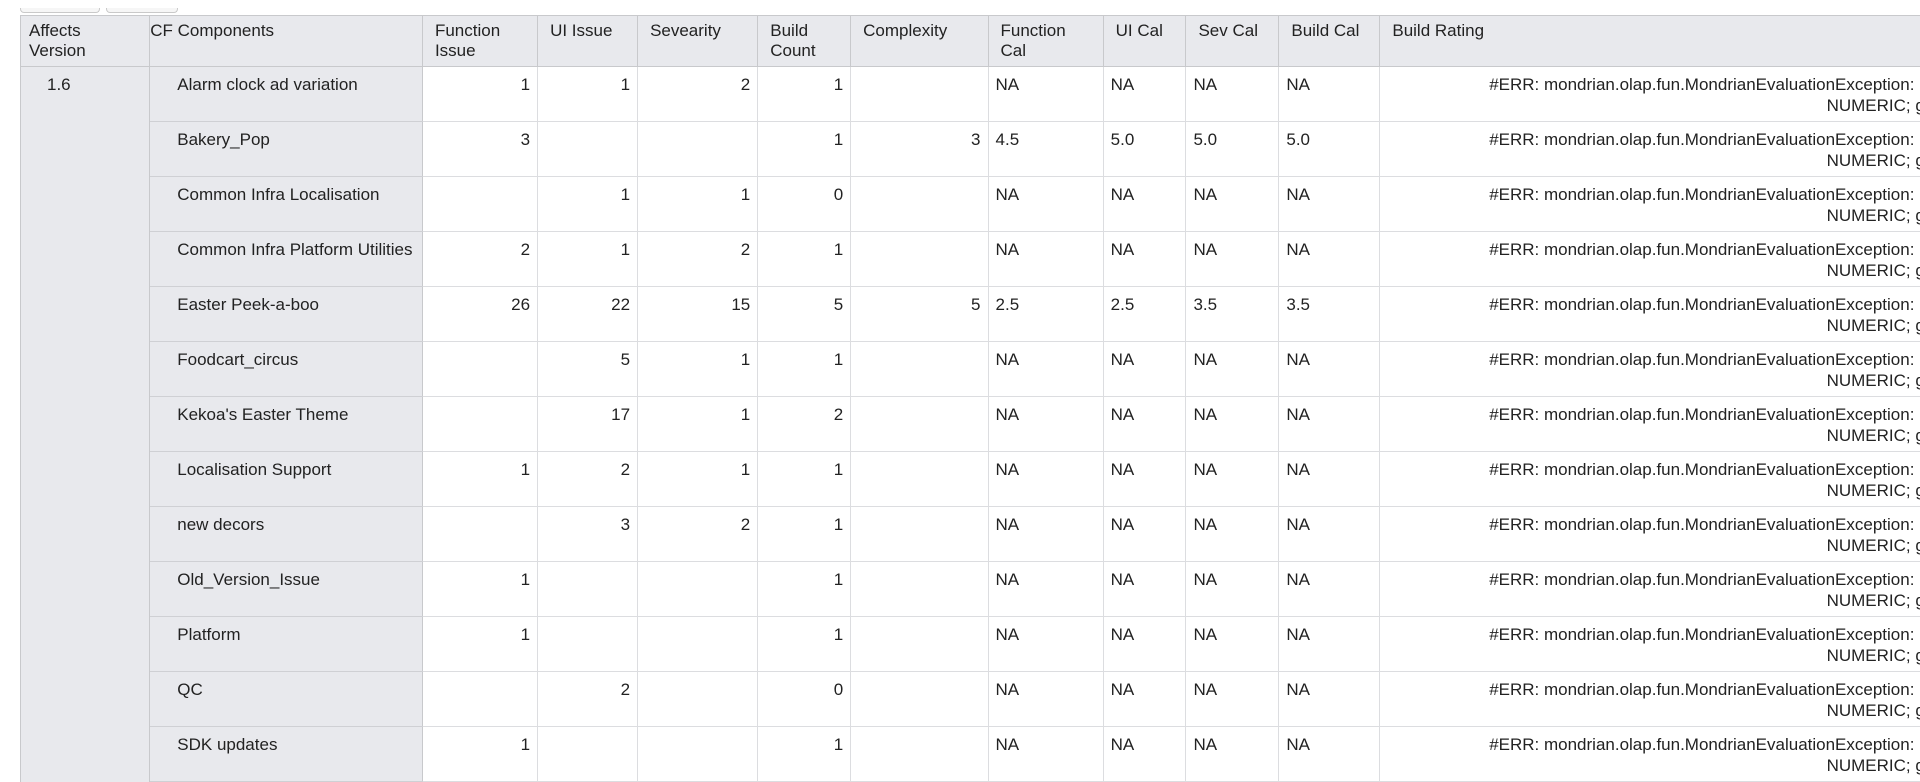  I want to click on component-name-cell: SDK updates, so click(286, 754).